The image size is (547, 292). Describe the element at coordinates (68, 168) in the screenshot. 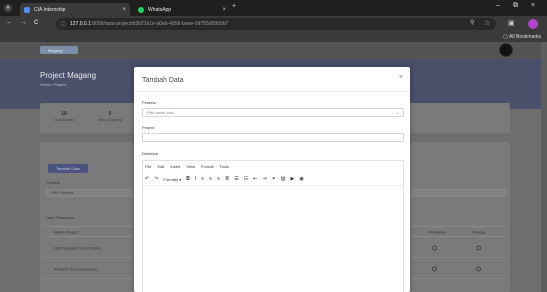

I see `add-data-button: Tambah Data` at that location.